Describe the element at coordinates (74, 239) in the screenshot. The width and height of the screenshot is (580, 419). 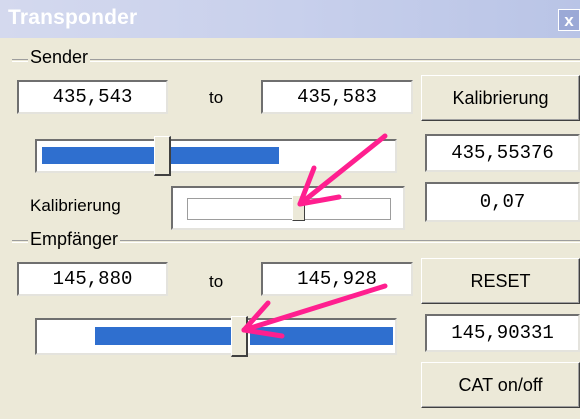
I see `receiver-group-label: Empfänger` at that location.